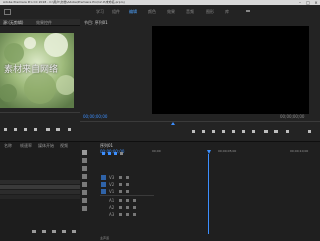 This screenshot has height=241, width=320. What do you see at coordinates (84, 200) in the screenshot?
I see `hand-tool-icon` at bounding box center [84, 200].